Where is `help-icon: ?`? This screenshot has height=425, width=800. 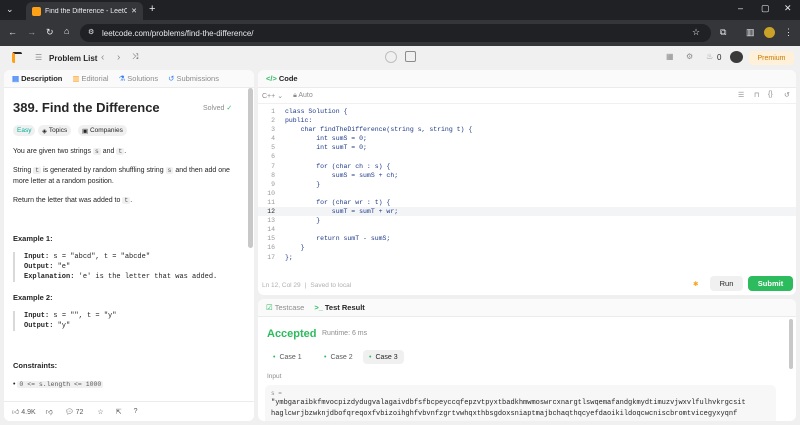 help-icon: ? is located at coordinates (136, 411).